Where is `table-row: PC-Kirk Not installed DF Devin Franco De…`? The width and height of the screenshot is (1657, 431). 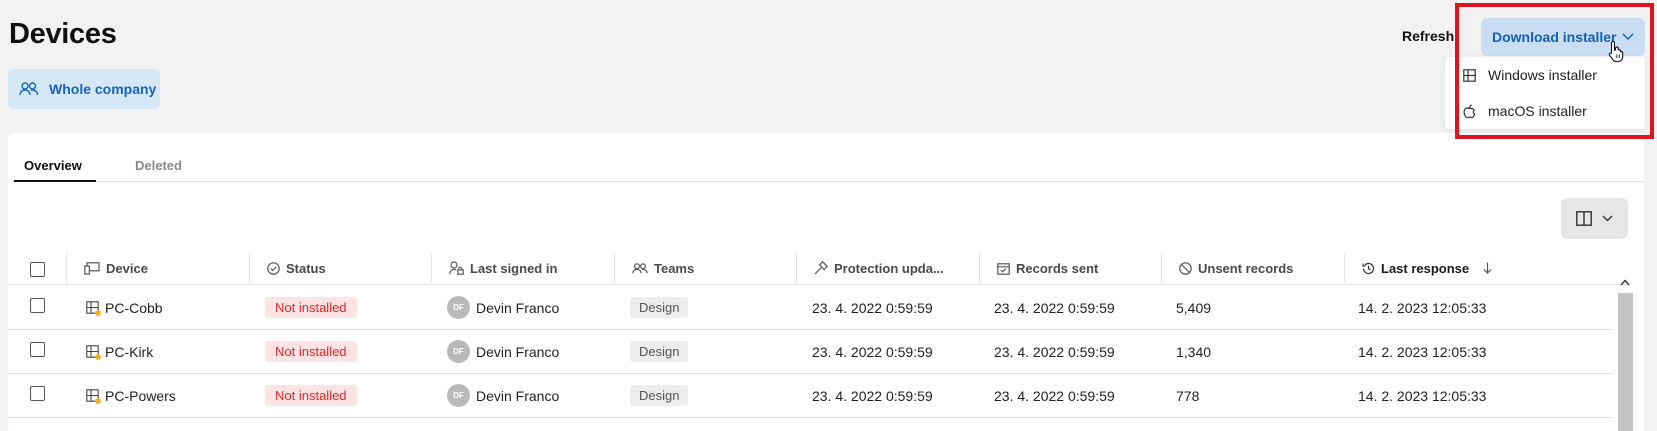 table-row: PC-Kirk Not installed DF Devin Franco De… is located at coordinates (810, 352).